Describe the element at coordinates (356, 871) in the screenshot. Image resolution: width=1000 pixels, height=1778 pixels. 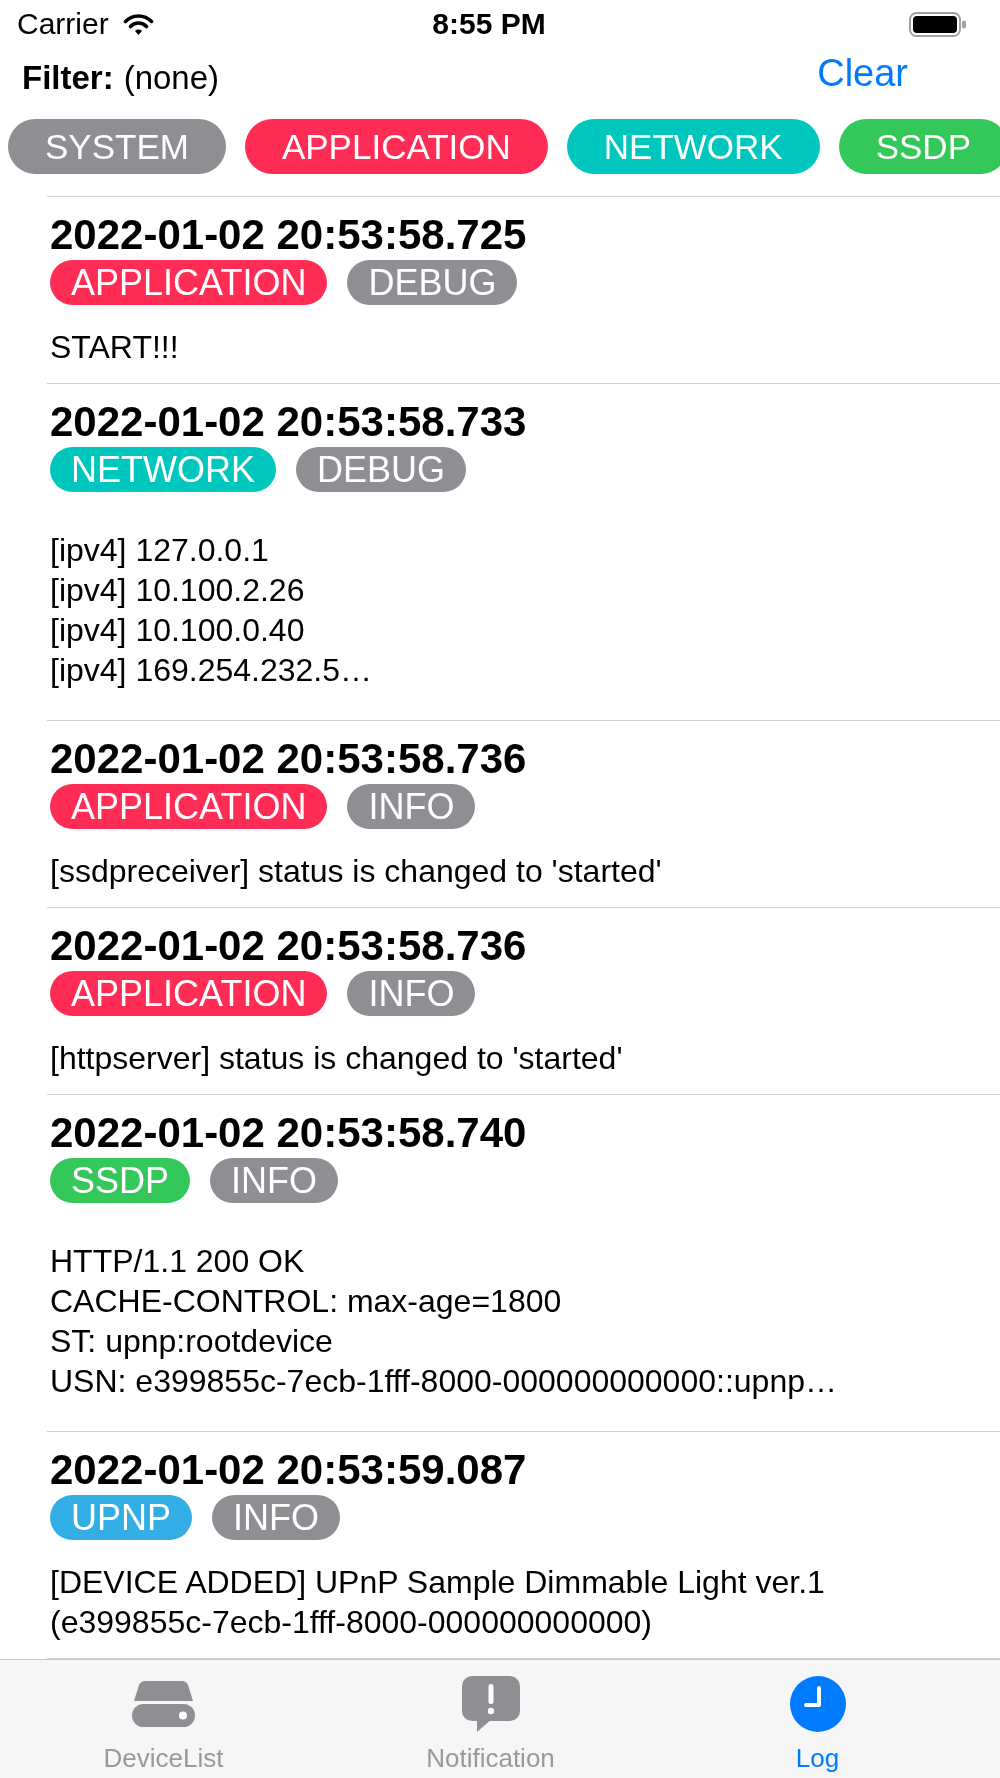
I see `log-message: [ssdpreceiver] status is changed to 'started'` at that location.